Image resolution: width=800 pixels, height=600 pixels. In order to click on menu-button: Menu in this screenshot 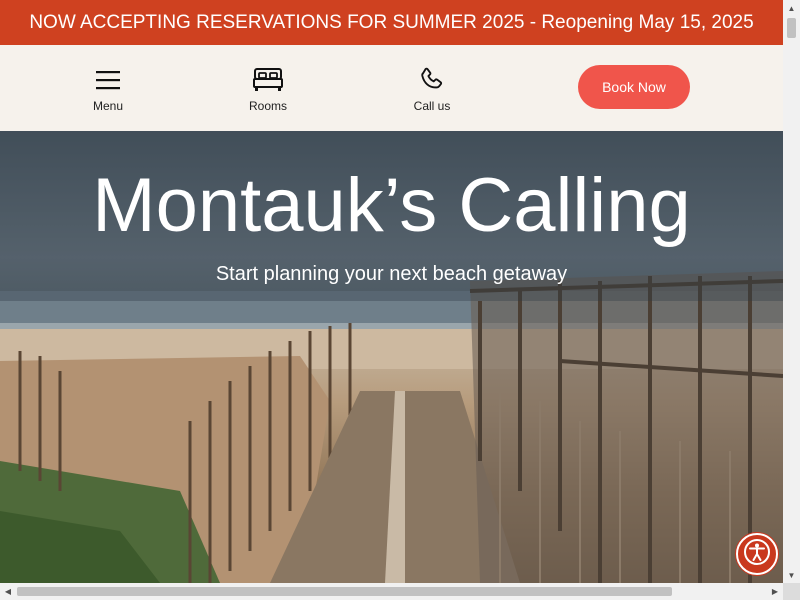, I will do `click(108, 90)`.